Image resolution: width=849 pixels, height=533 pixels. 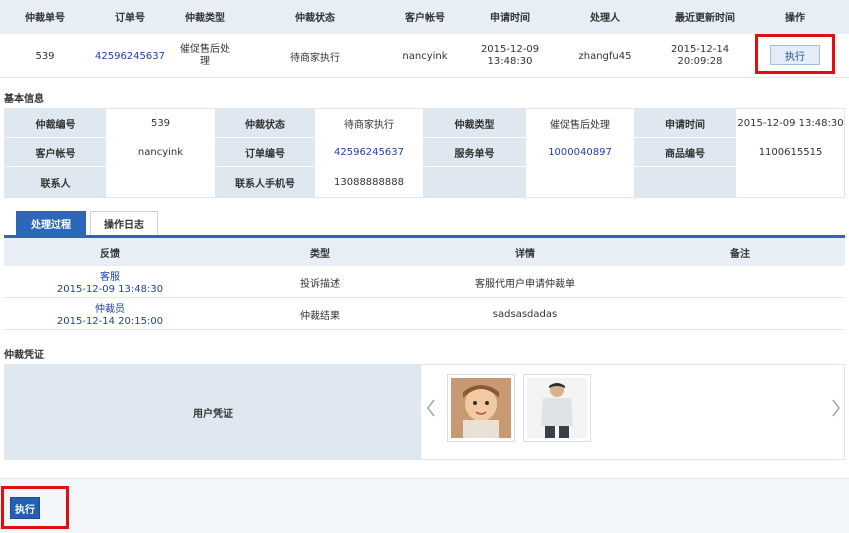 What do you see at coordinates (795, 55) in the screenshot?
I see `row-execute-button: 执行` at bounding box center [795, 55].